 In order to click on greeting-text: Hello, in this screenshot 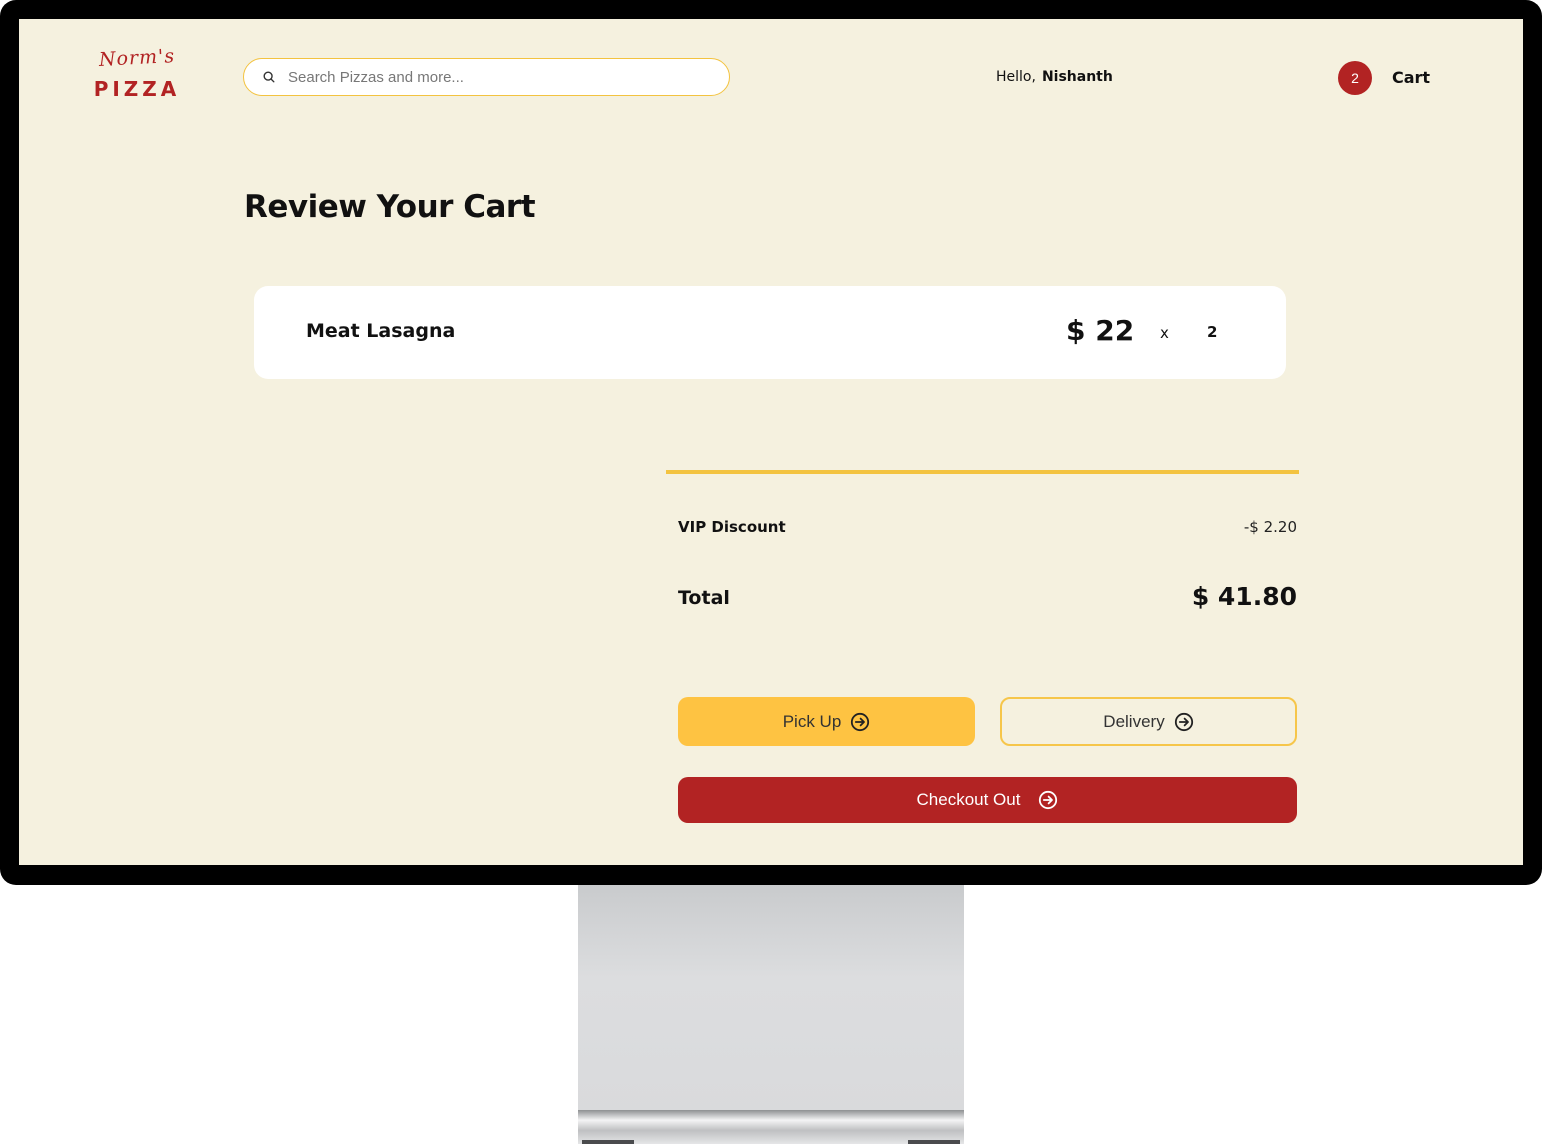, I will do `click(1016, 77)`.